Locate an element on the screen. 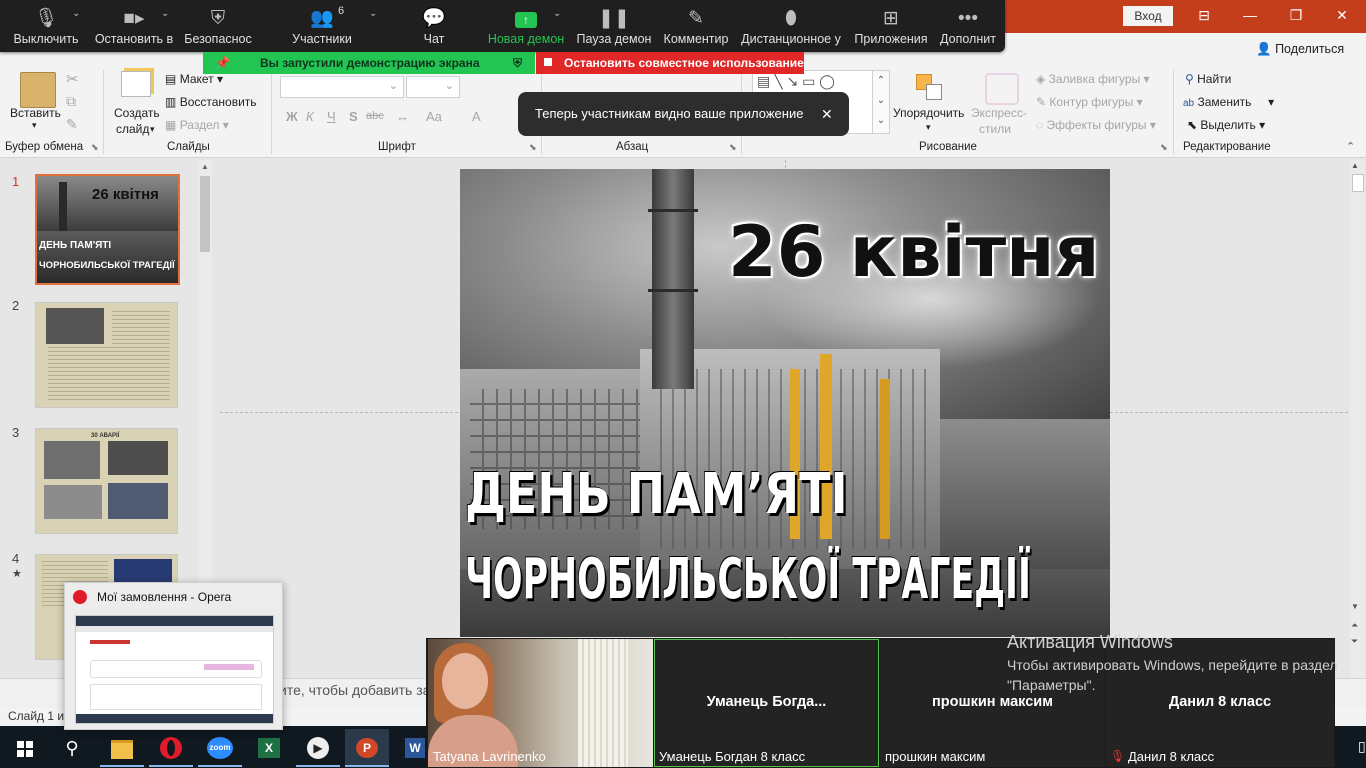 The image size is (1366, 768). strikethrough-button: abc is located at coordinates (375, 116).